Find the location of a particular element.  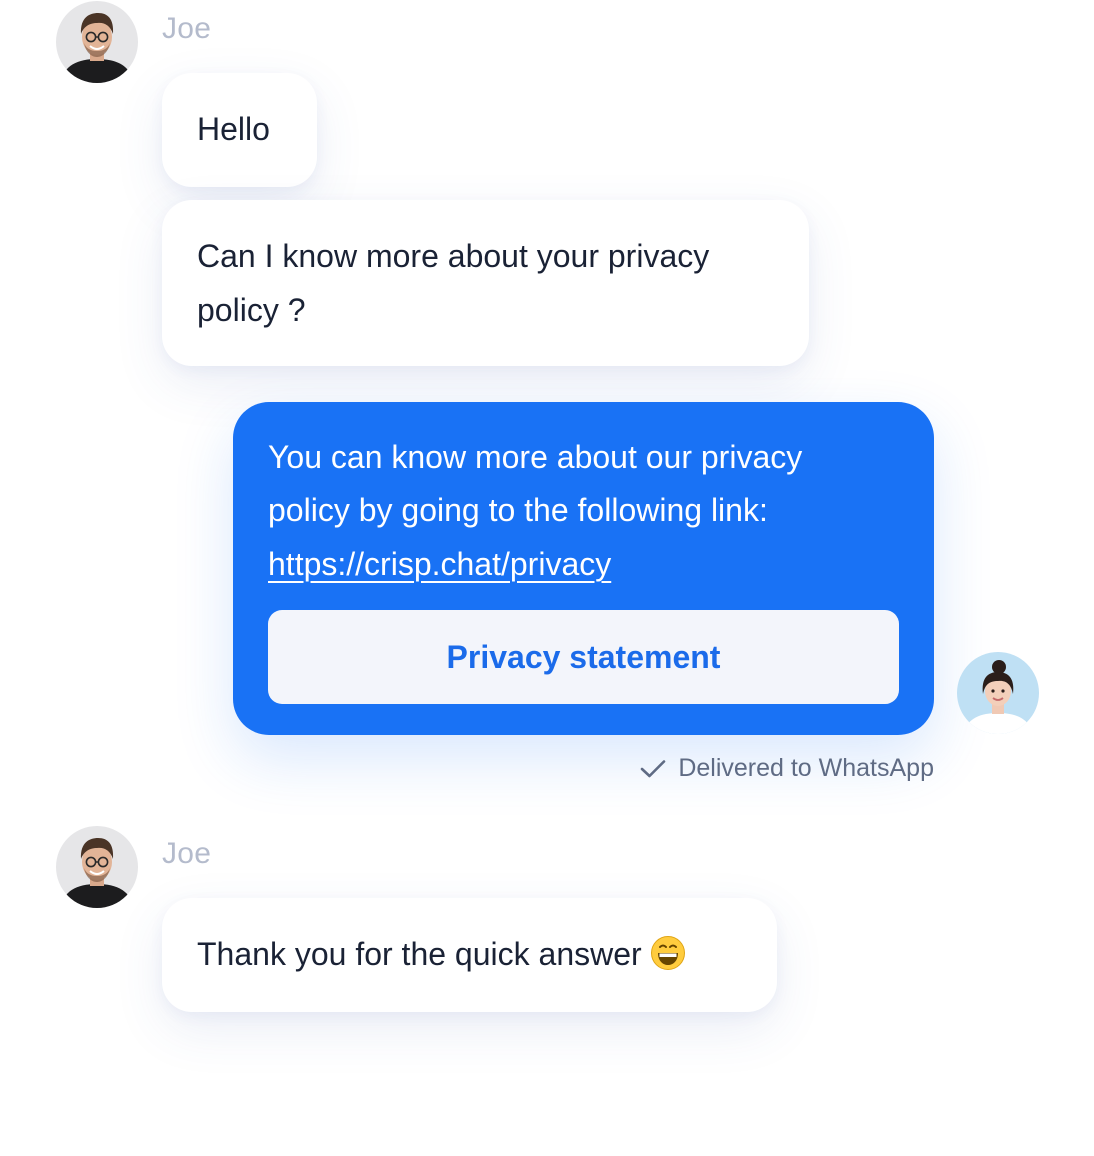

message-bubble: Thank you for the quick answer is located at coordinates (469, 955).